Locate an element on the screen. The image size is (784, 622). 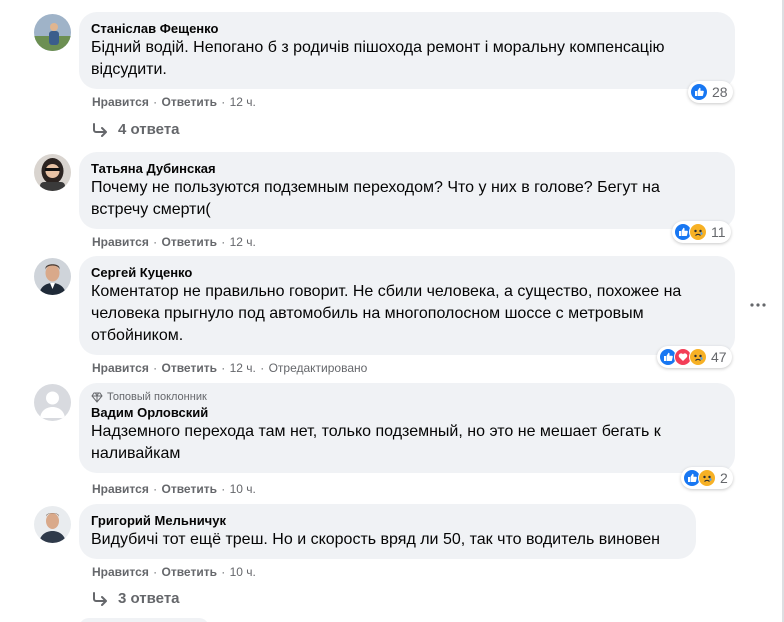
comment-author: Вадим Орловский is located at coordinates (407, 412).